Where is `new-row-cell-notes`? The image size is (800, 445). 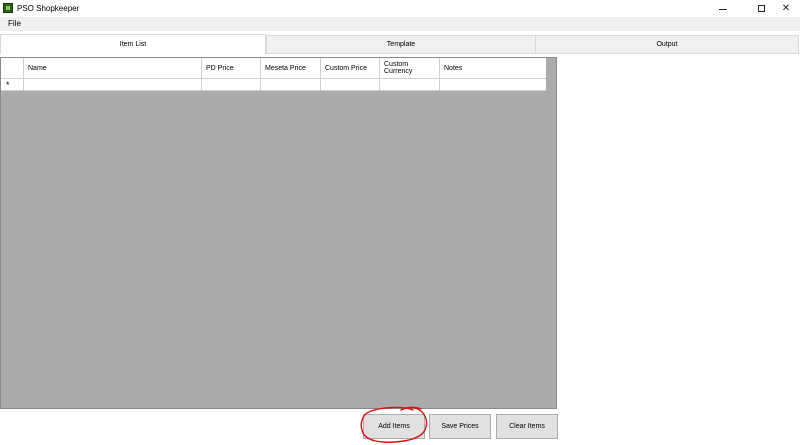
new-row-cell-notes is located at coordinates (493, 84).